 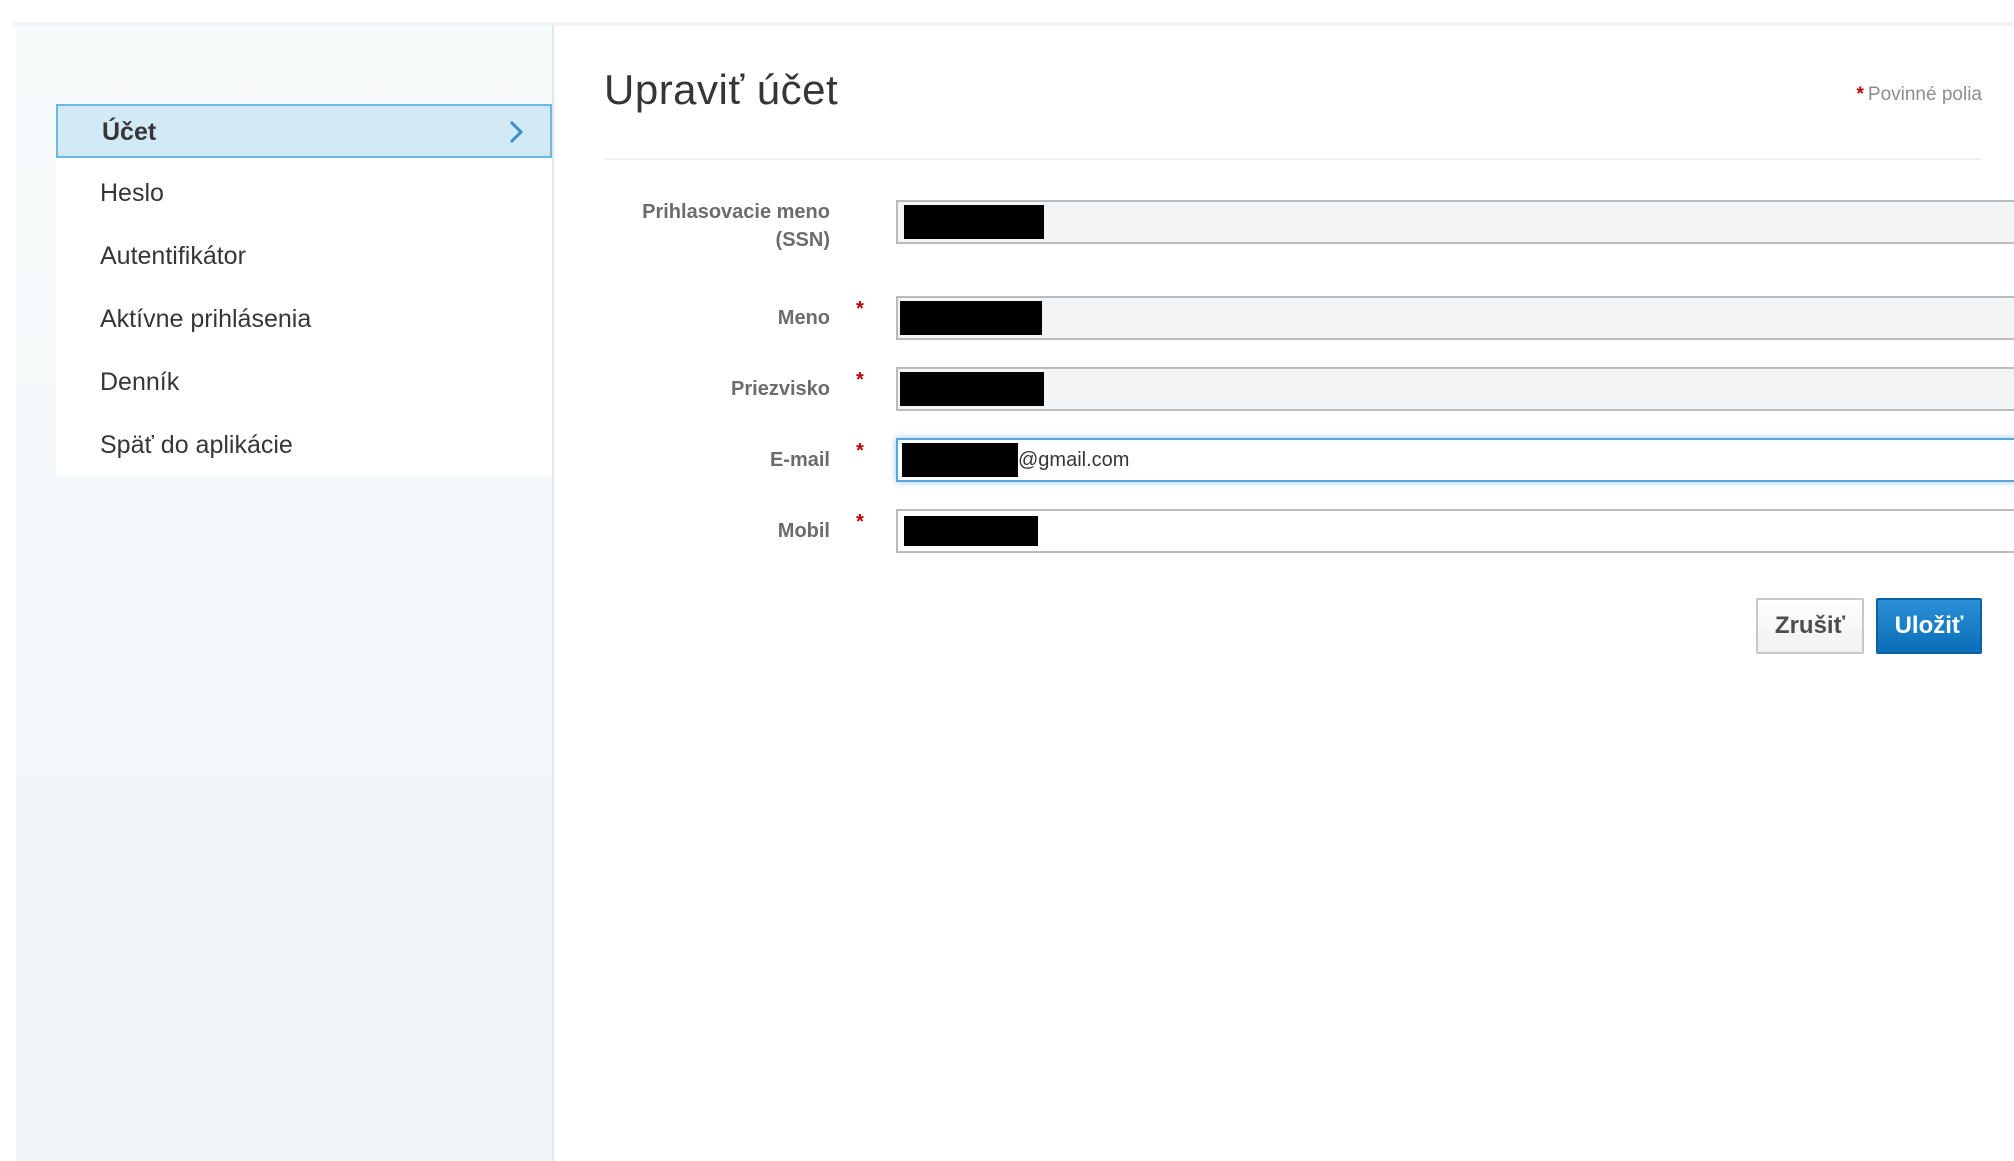 I want to click on sidebar-item-label: Aktívne prihlásenia, so click(x=206, y=319).